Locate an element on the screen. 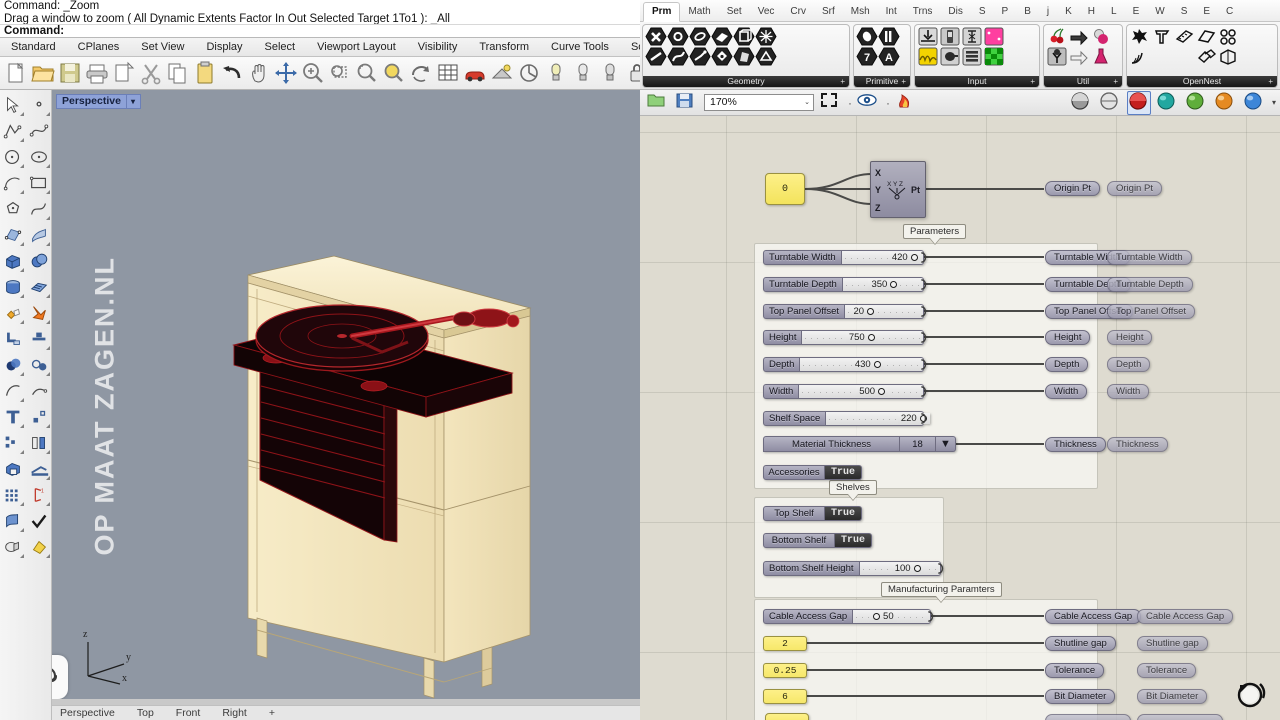  gh-tab-21: C is located at coordinates (1229, 12).